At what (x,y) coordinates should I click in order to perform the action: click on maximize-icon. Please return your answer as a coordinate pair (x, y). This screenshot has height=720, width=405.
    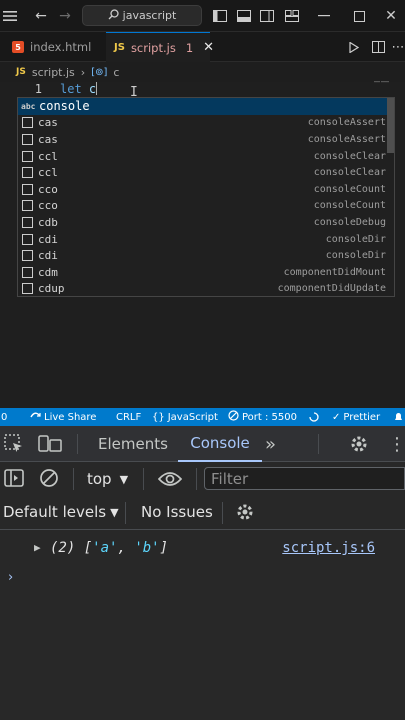
    Looking at the image, I should click on (359, 16).